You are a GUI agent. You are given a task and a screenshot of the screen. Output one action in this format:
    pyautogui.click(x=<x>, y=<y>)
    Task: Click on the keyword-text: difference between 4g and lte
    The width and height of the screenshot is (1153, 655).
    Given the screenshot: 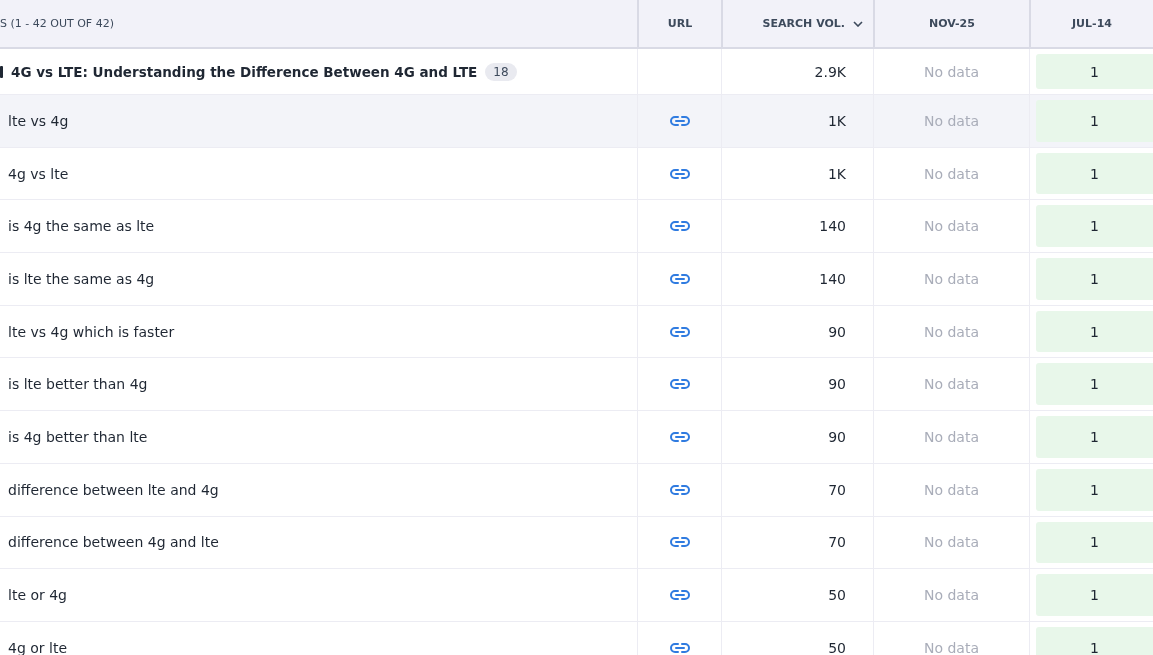 What is the action you would take?
    pyautogui.click(x=113, y=542)
    